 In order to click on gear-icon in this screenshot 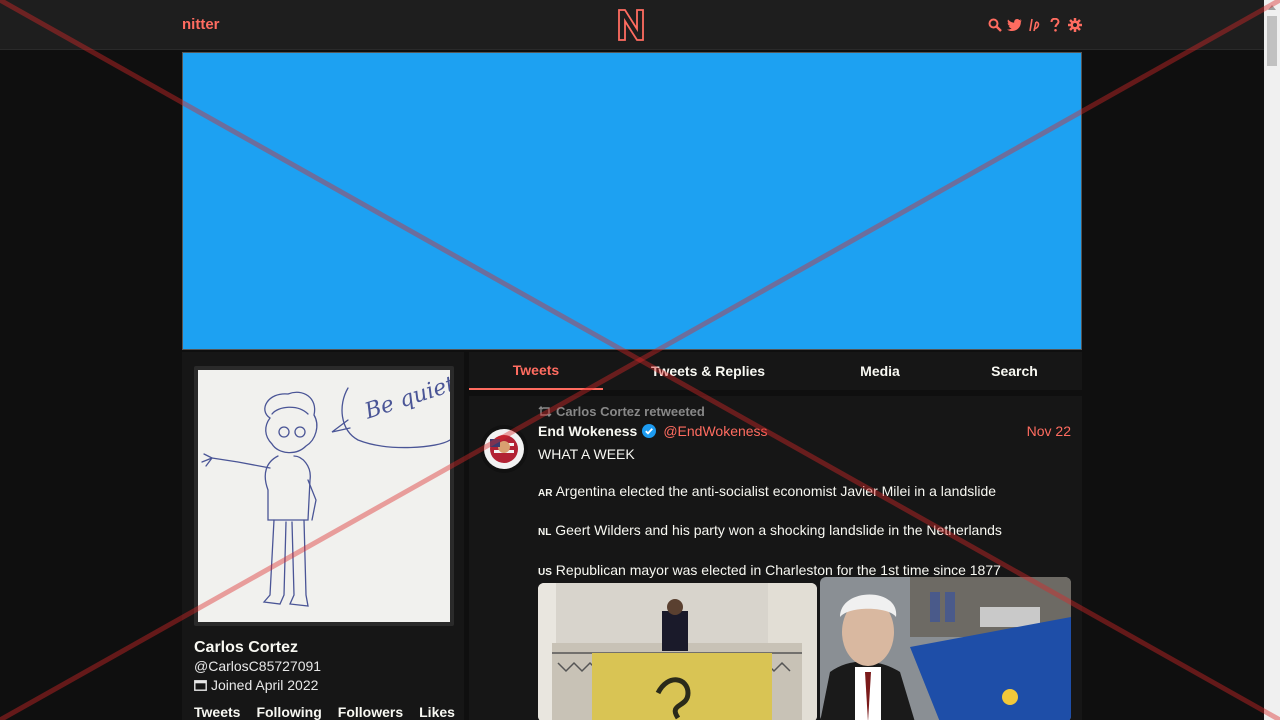, I will do `click(1074, 25)`.